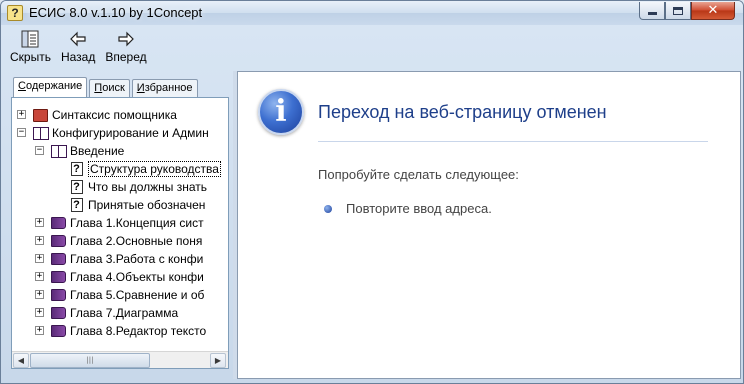  What do you see at coordinates (372, 13) in the screenshot?
I see `title-bar: ? ЕСИС 8.0 v.1.10 by 1Concept ✕` at bounding box center [372, 13].